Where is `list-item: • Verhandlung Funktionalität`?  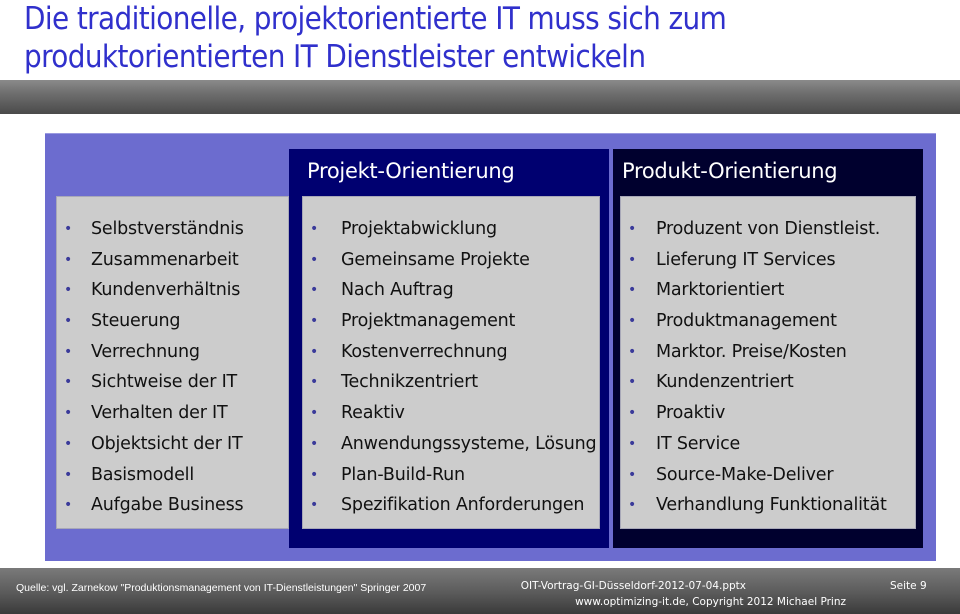
list-item: • Verhandlung Funktionalität is located at coordinates (768, 505).